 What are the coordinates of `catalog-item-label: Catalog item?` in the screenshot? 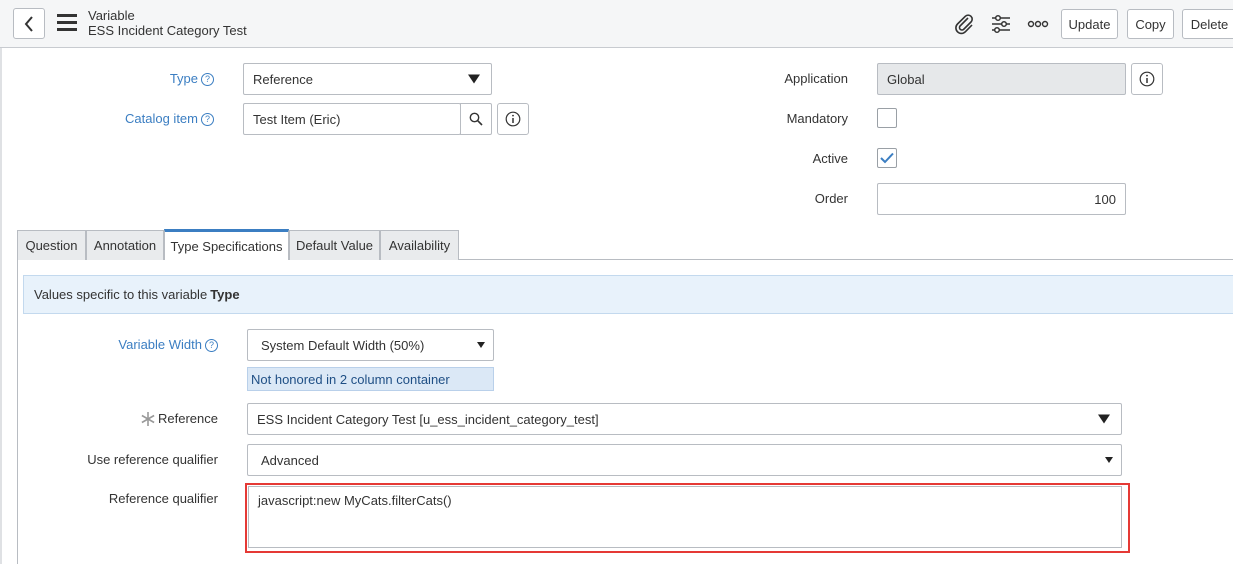 It's located at (157, 118).